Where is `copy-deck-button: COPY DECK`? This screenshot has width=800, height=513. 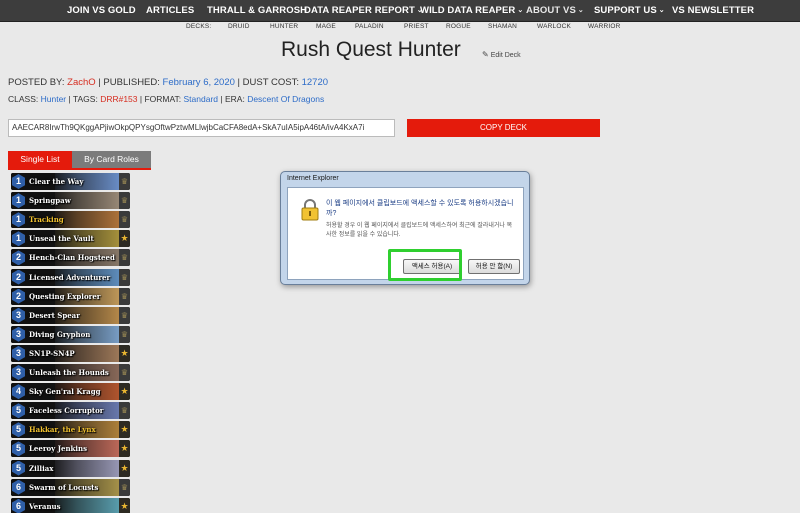 copy-deck-button: COPY DECK is located at coordinates (503, 128).